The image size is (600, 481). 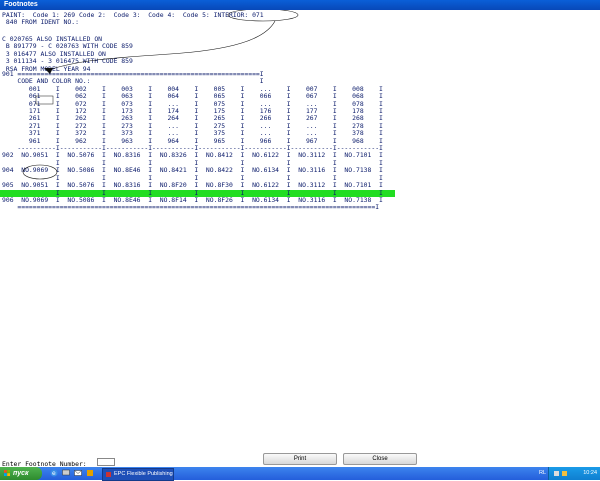 I want to click on quicklaunch-desktop-icon, so click(x=66, y=473).